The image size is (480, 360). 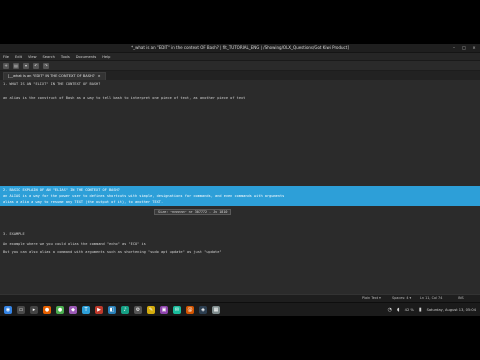 What do you see at coordinates (240, 22) in the screenshot?
I see `video-letterbox-top` at bounding box center [240, 22].